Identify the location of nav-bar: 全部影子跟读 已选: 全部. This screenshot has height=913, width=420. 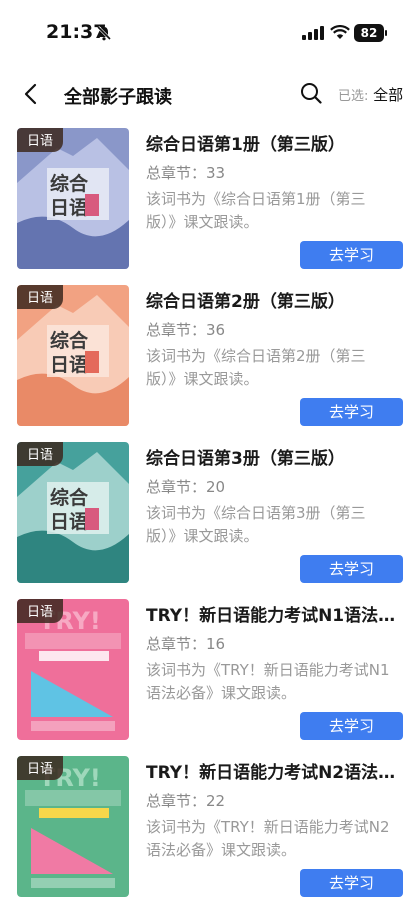
(210, 94).